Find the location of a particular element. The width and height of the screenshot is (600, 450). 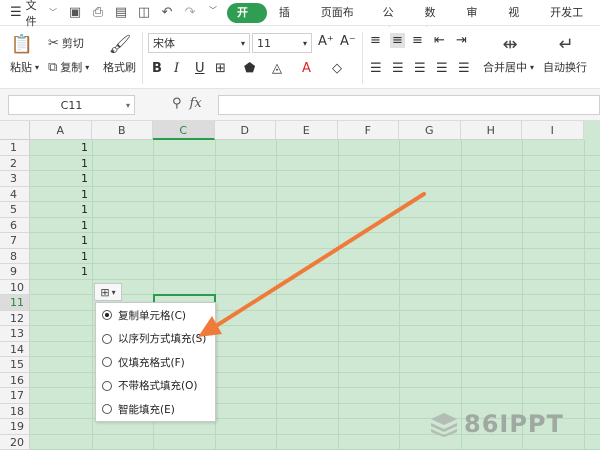

watermark: 86IPPT is located at coordinates (497, 424).